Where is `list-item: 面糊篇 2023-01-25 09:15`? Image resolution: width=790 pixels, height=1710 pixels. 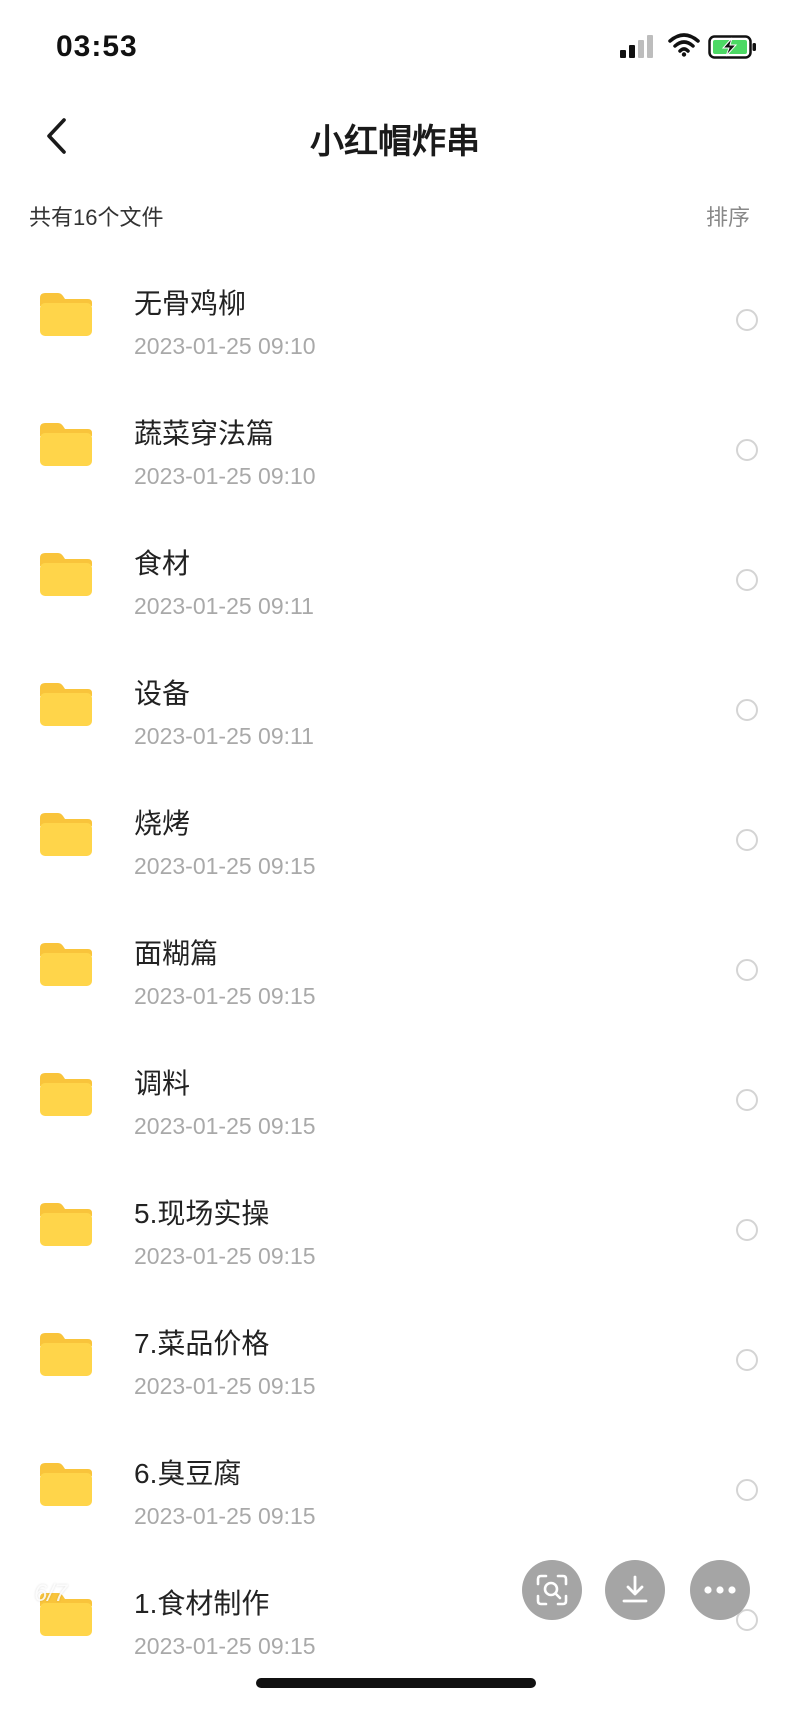
list-item: 面糊篇 2023-01-25 09:15 is located at coordinates (395, 955).